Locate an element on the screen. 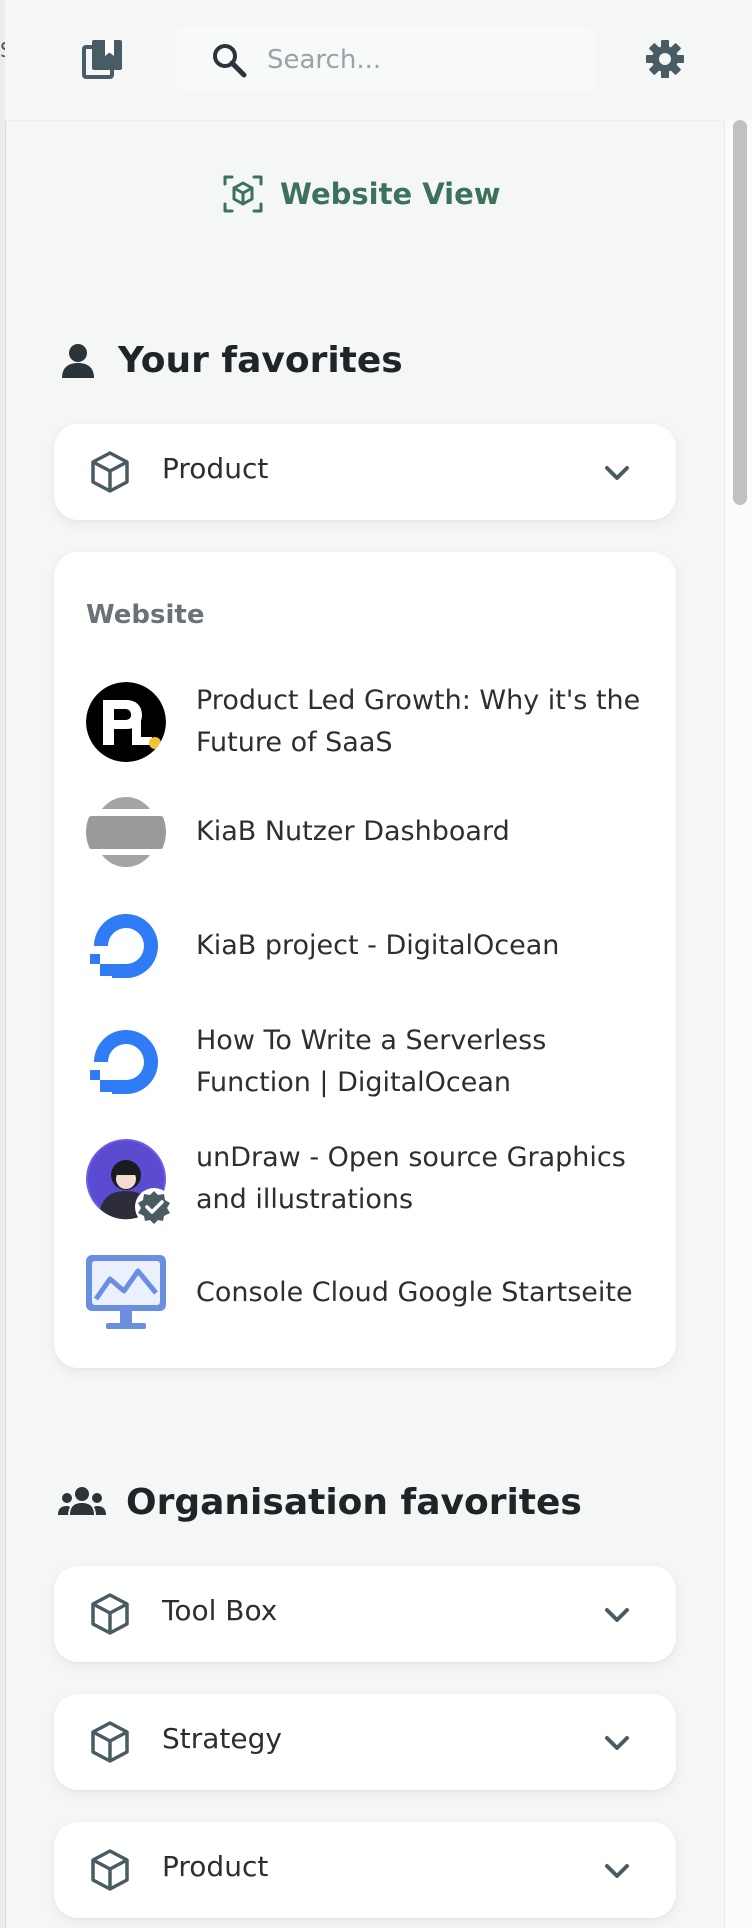 This screenshot has height=1928, width=752. your-favorites-header: Your favorites is located at coordinates (230, 360).